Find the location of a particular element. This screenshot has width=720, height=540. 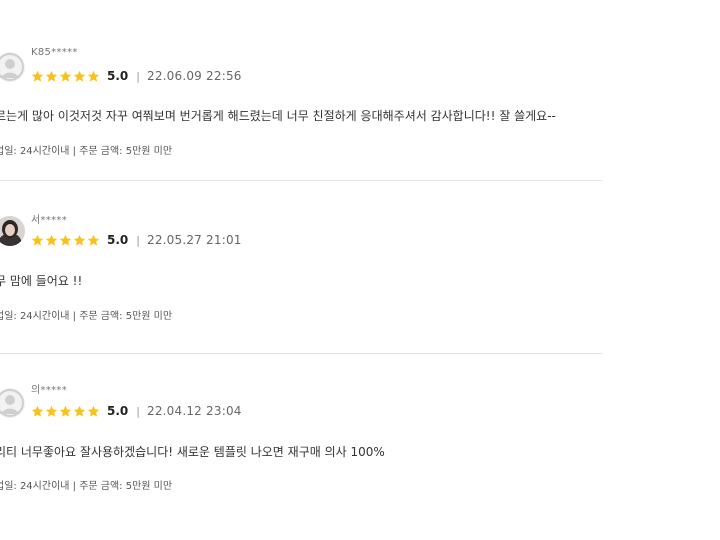

rating-row: 5.0 | 22.06.09 22:56 is located at coordinates (136, 76).